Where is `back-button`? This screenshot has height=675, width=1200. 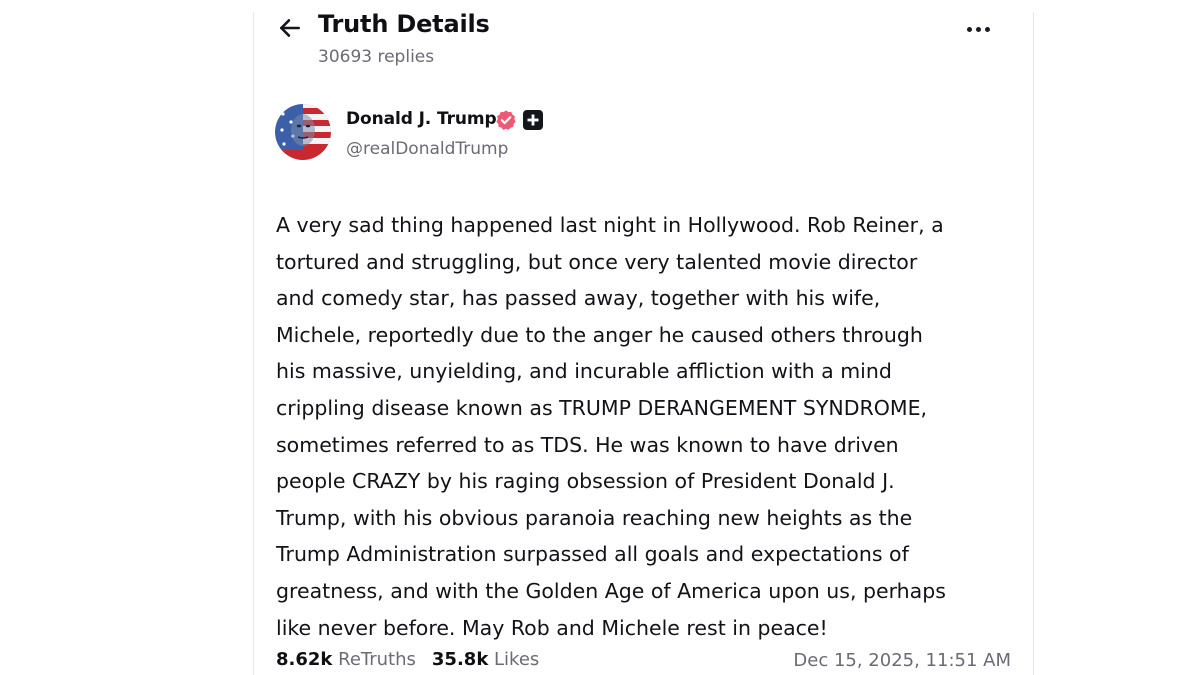 back-button is located at coordinates (290, 28).